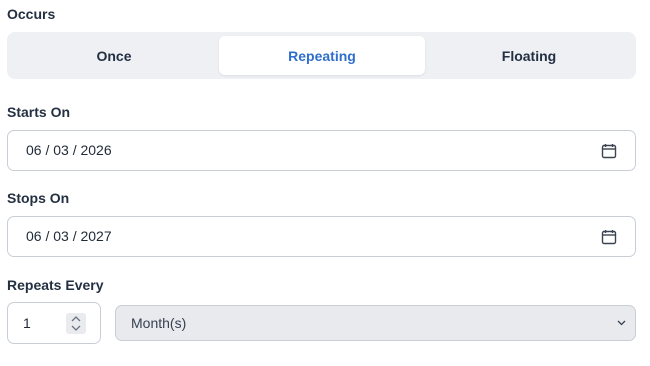 Image resolution: width=650 pixels, height=366 pixels. Describe the element at coordinates (54, 323) in the screenshot. I see `repeat-interval-stepper: 1` at that location.